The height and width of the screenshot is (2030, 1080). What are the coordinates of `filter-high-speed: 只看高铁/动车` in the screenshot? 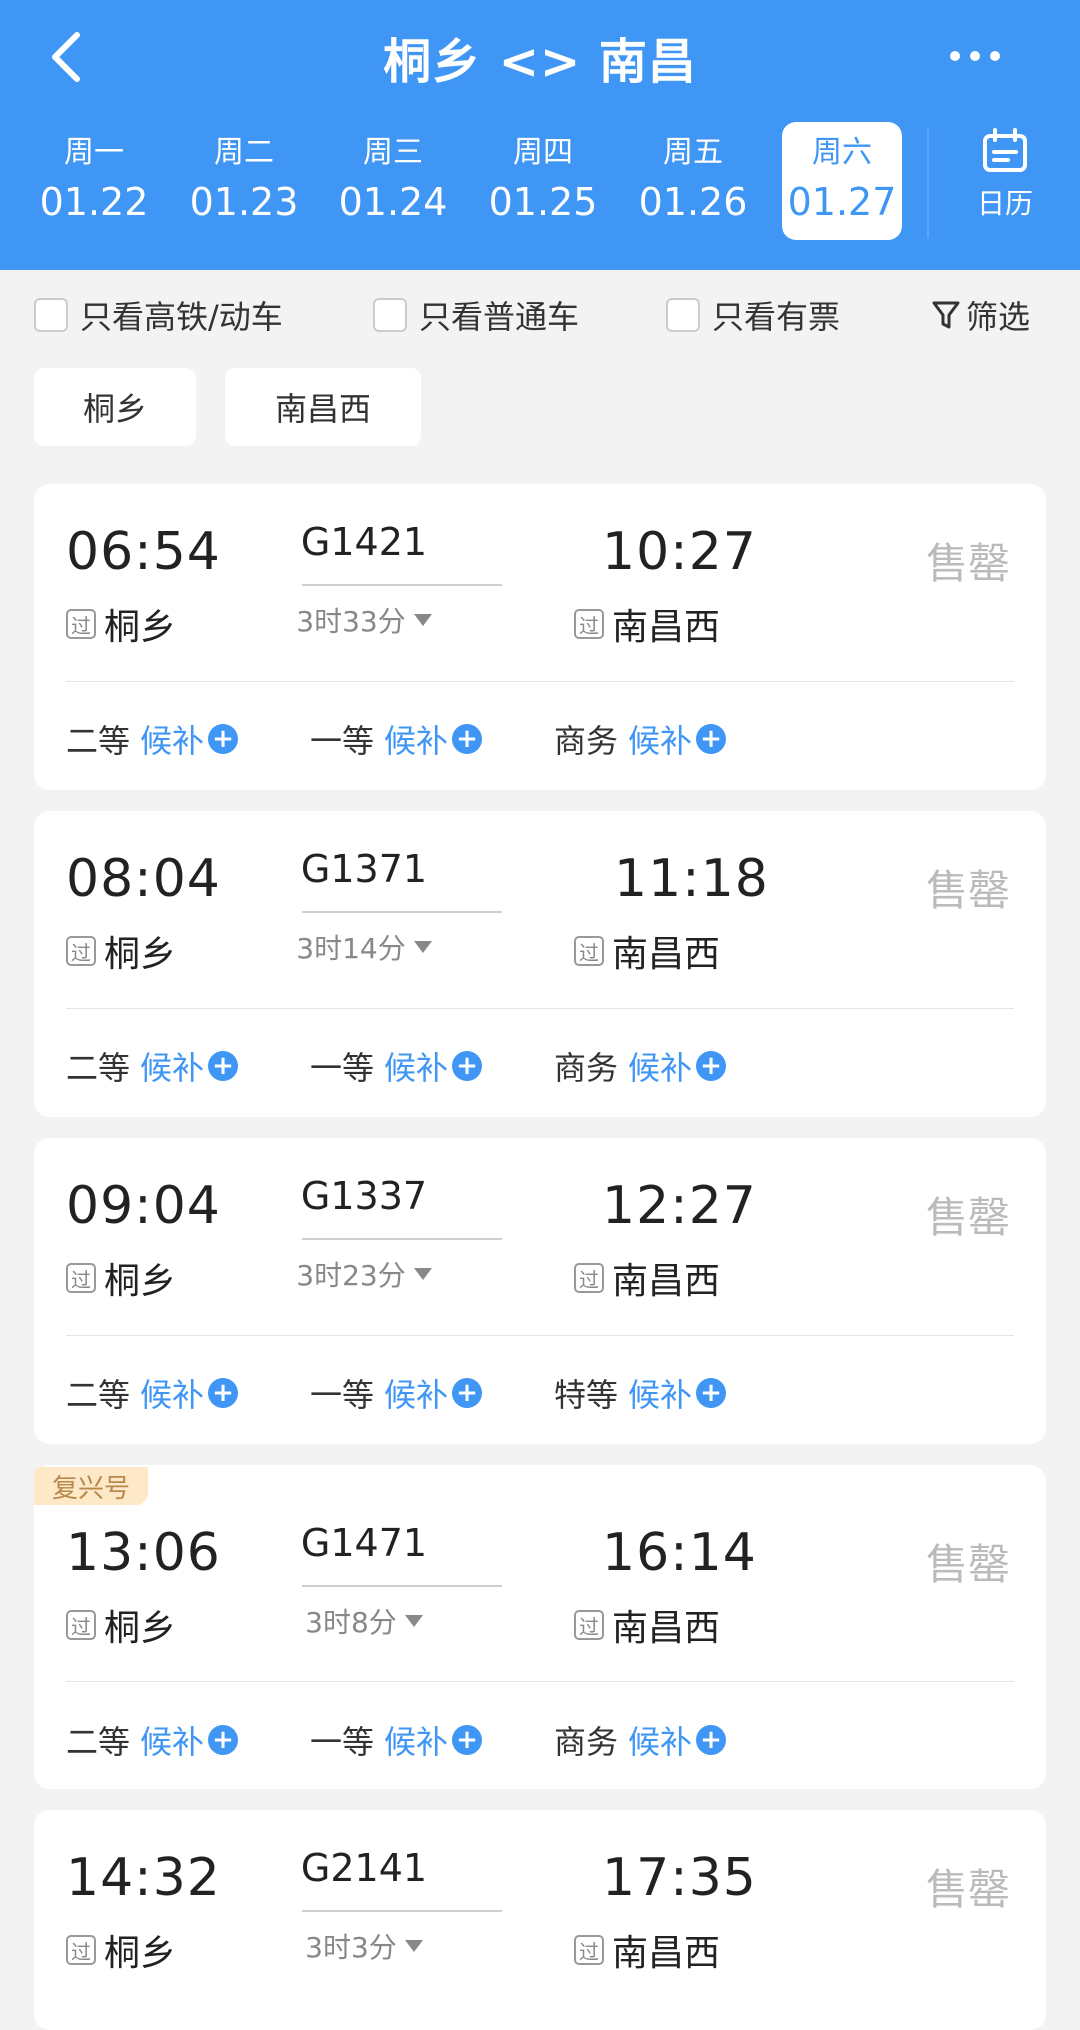 It's located at (158, 315).